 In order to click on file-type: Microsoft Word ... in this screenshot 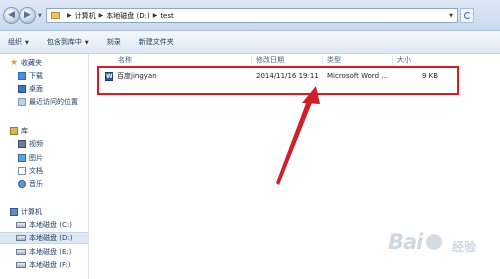, I will do `click(357, 76)`.